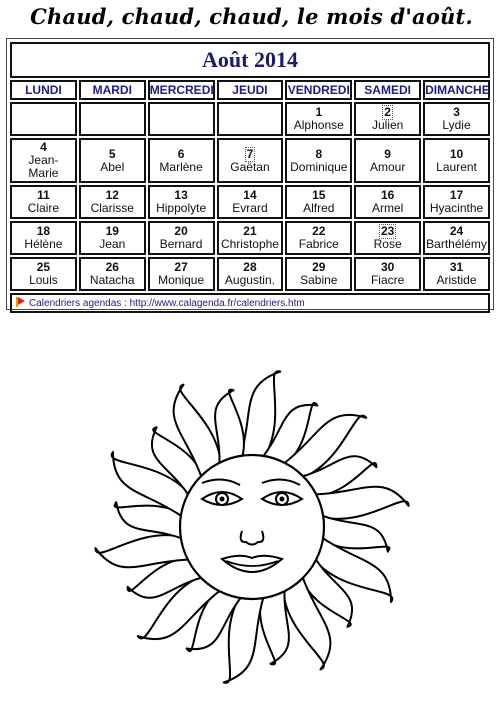 The width and height of the screenshot is (503, 712). Describe the element at coordinates (20, 302) in the screenshot. I see `flag-icon` at that location.